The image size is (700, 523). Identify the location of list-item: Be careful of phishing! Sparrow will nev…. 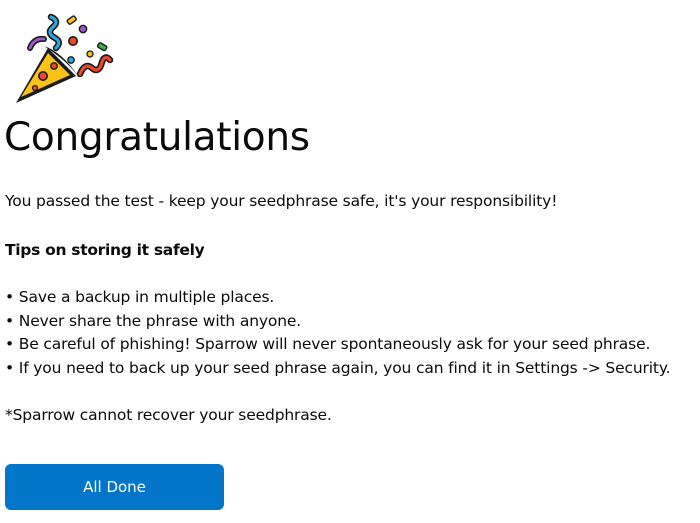
(337, 345).